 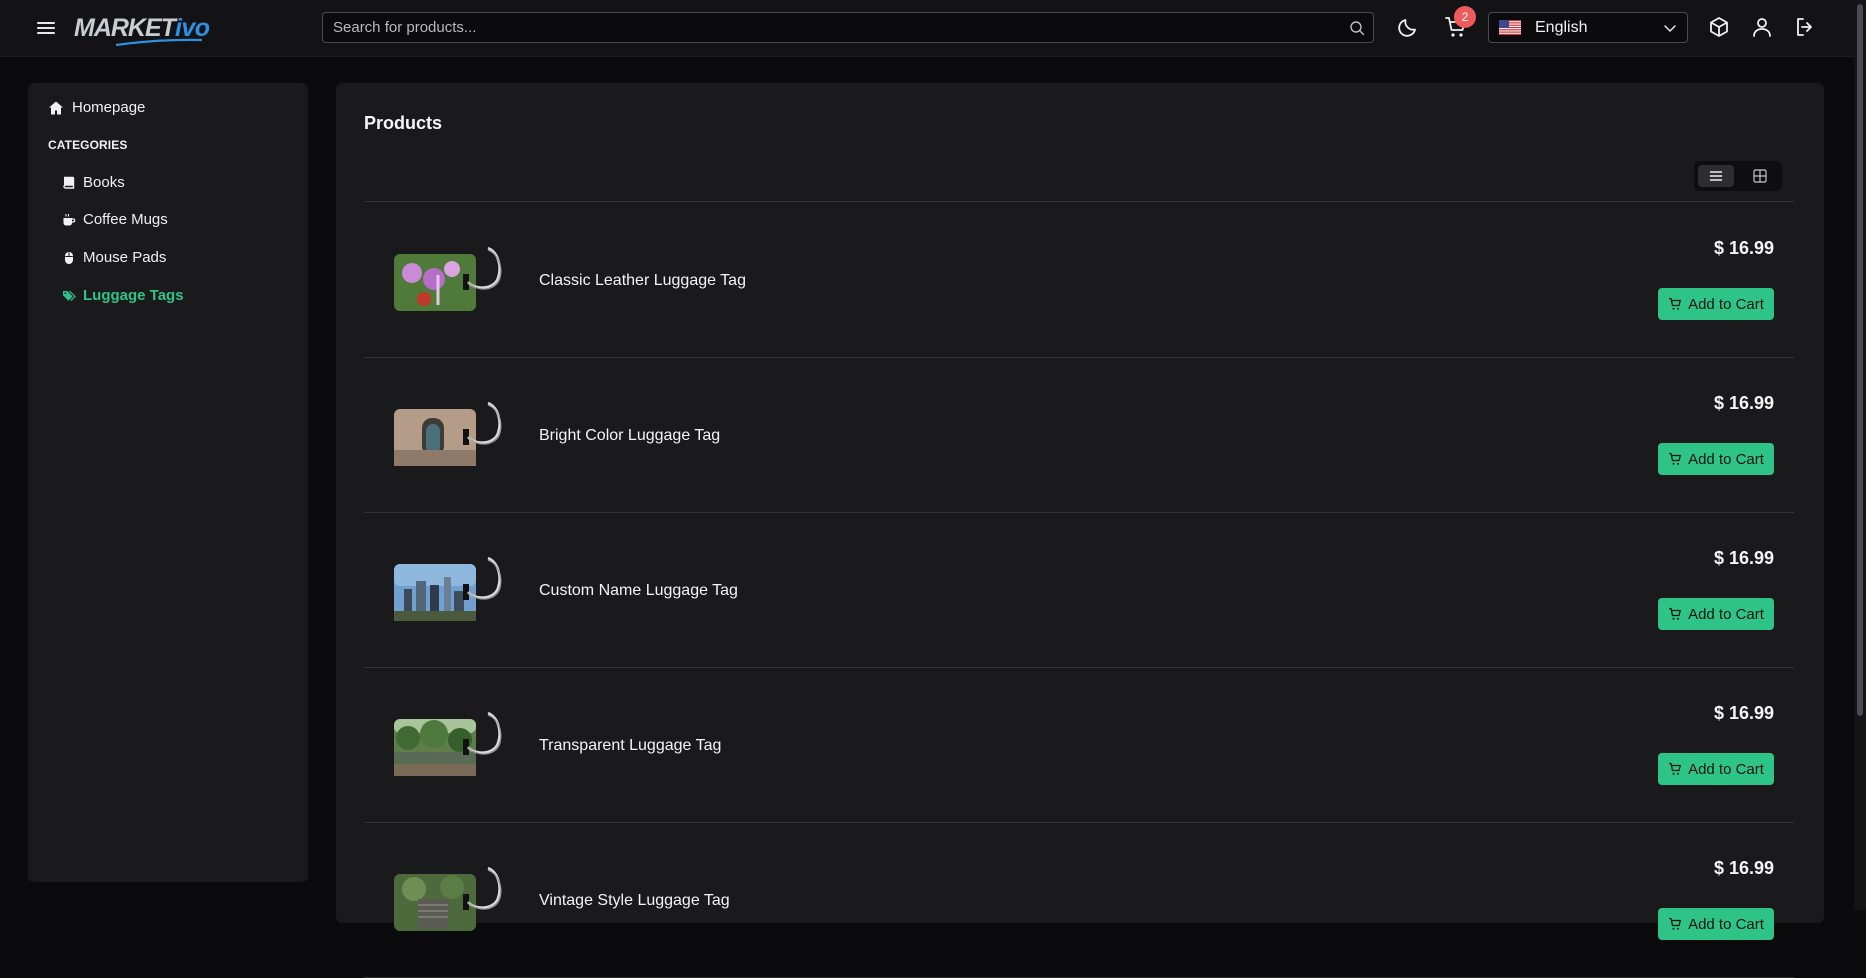 I want to click on search-input, so click(x=848, y=27).